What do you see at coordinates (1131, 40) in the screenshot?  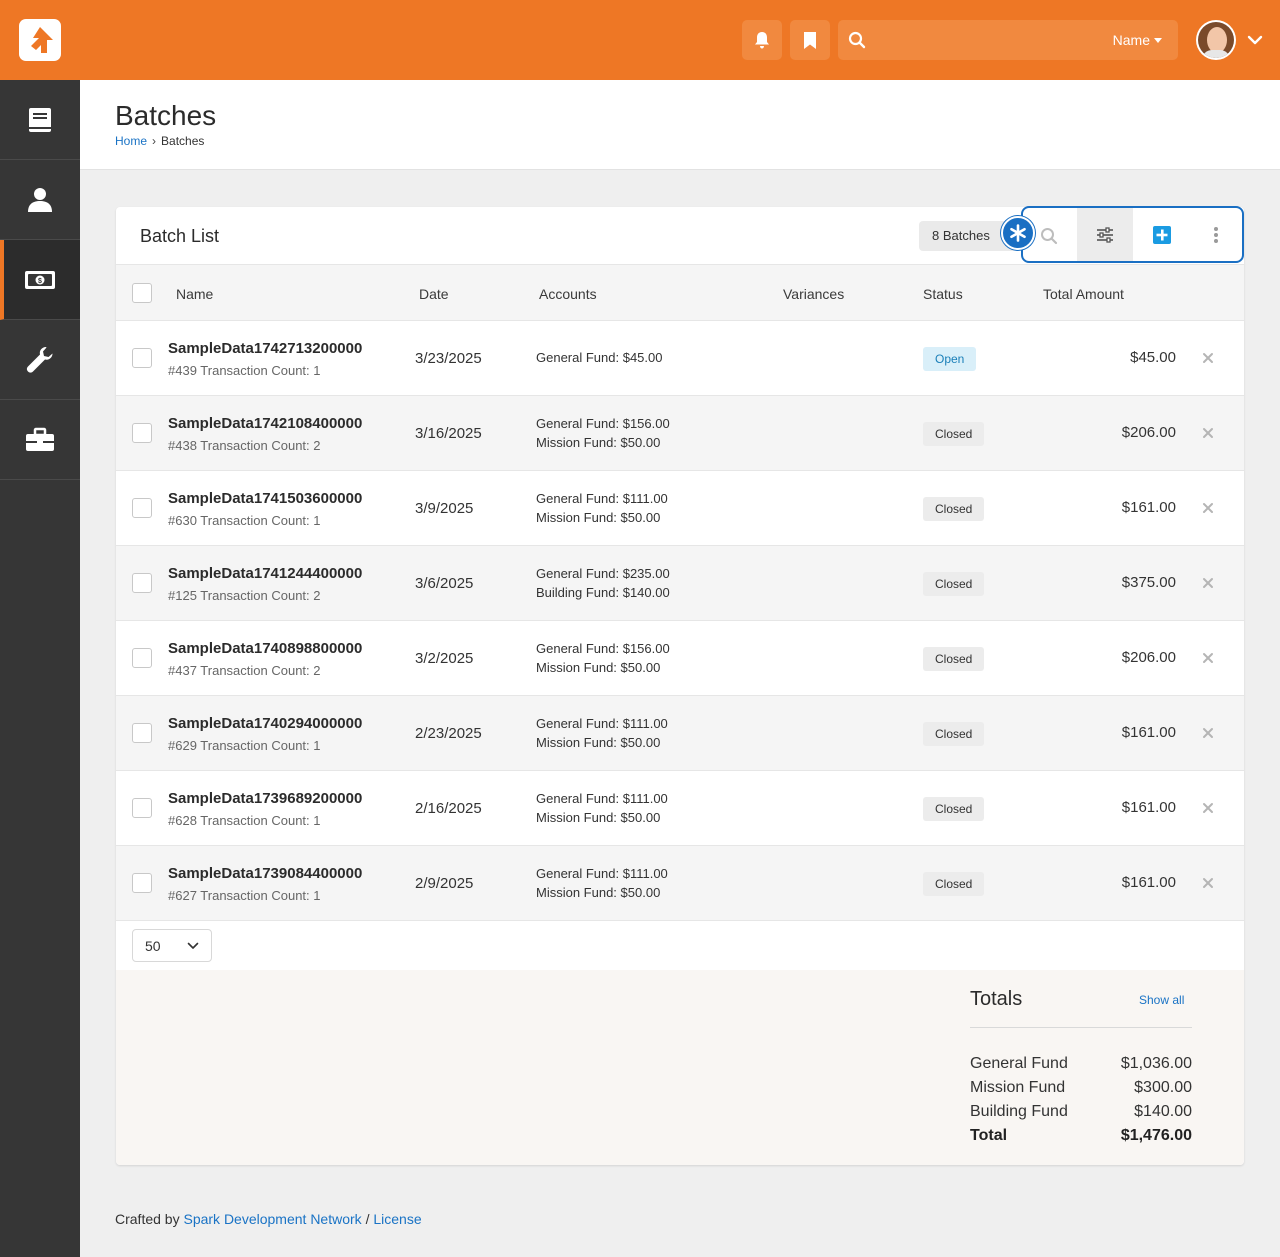 I see `search-scope-label: Name` at bounding box center [1131, 40].